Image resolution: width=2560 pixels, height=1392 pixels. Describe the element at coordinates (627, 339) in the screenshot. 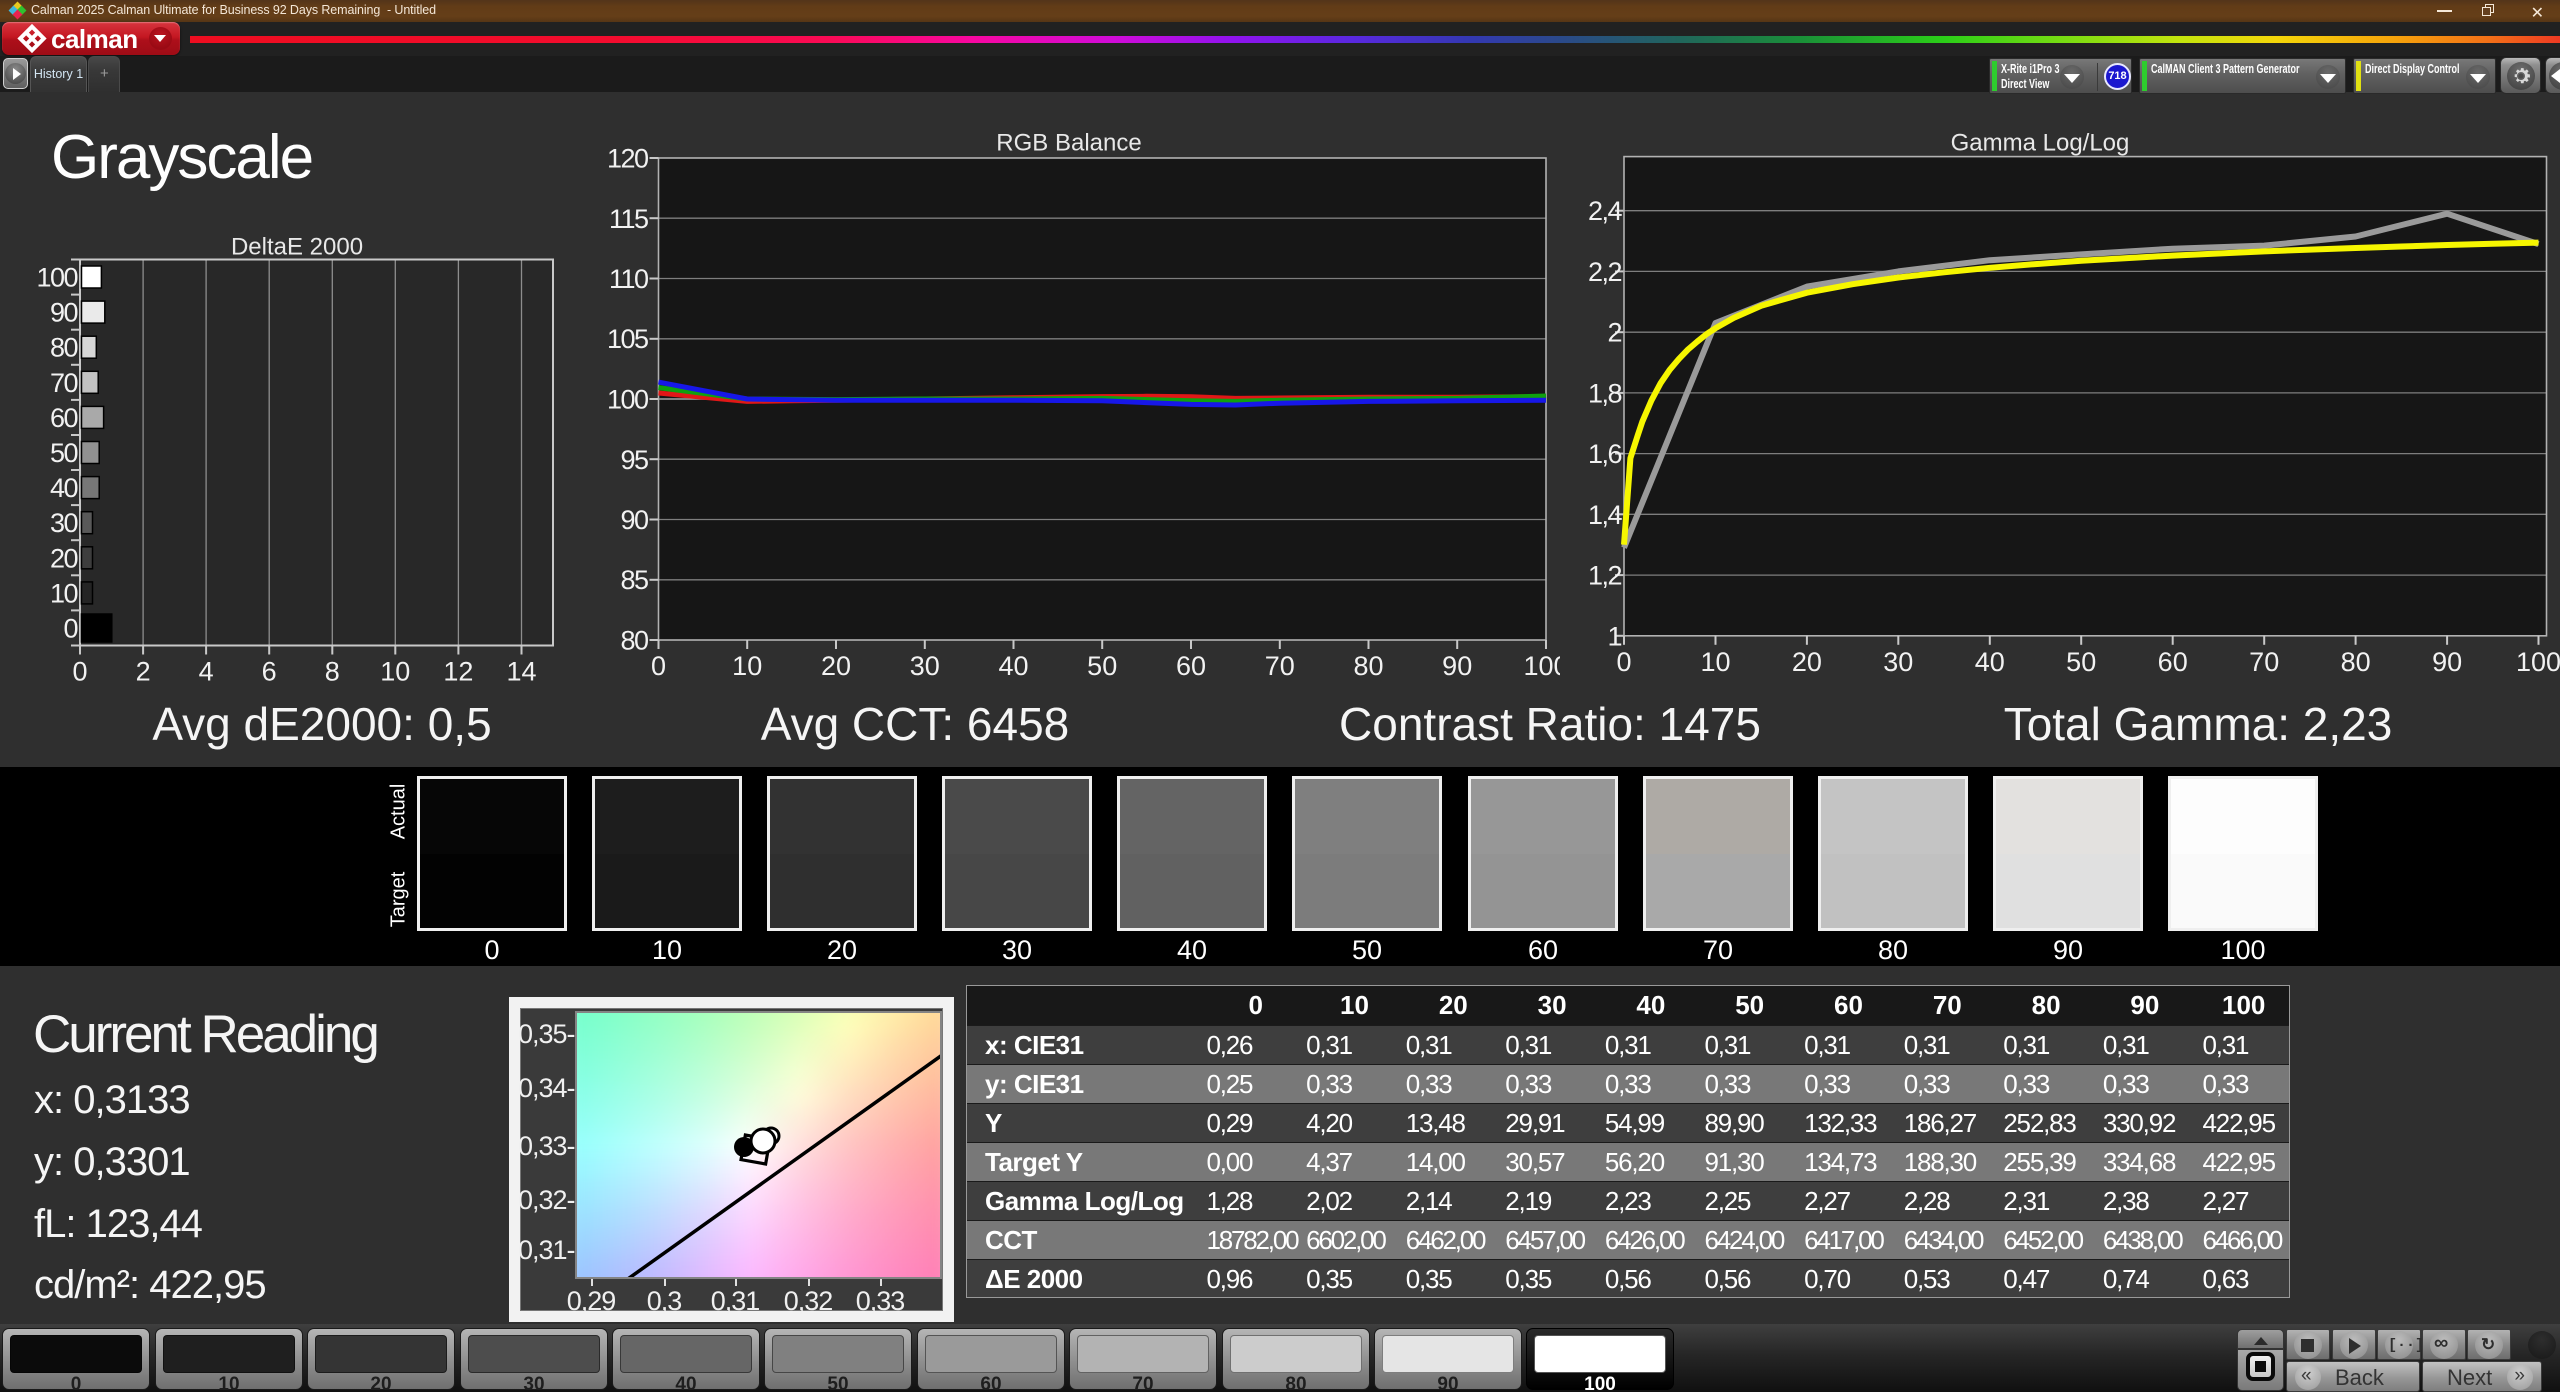

I see `svg-text: 105` at that location.